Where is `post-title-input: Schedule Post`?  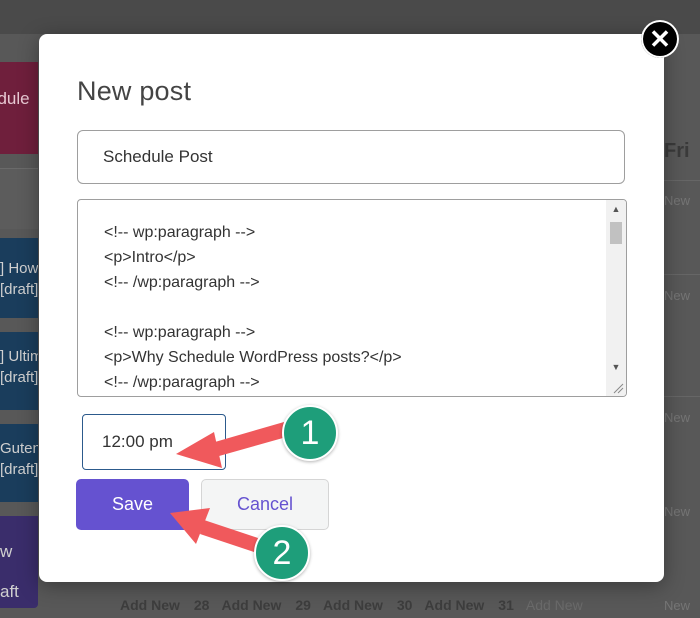
post-title-input: Schedule Post is located at coordinates (351, 157).